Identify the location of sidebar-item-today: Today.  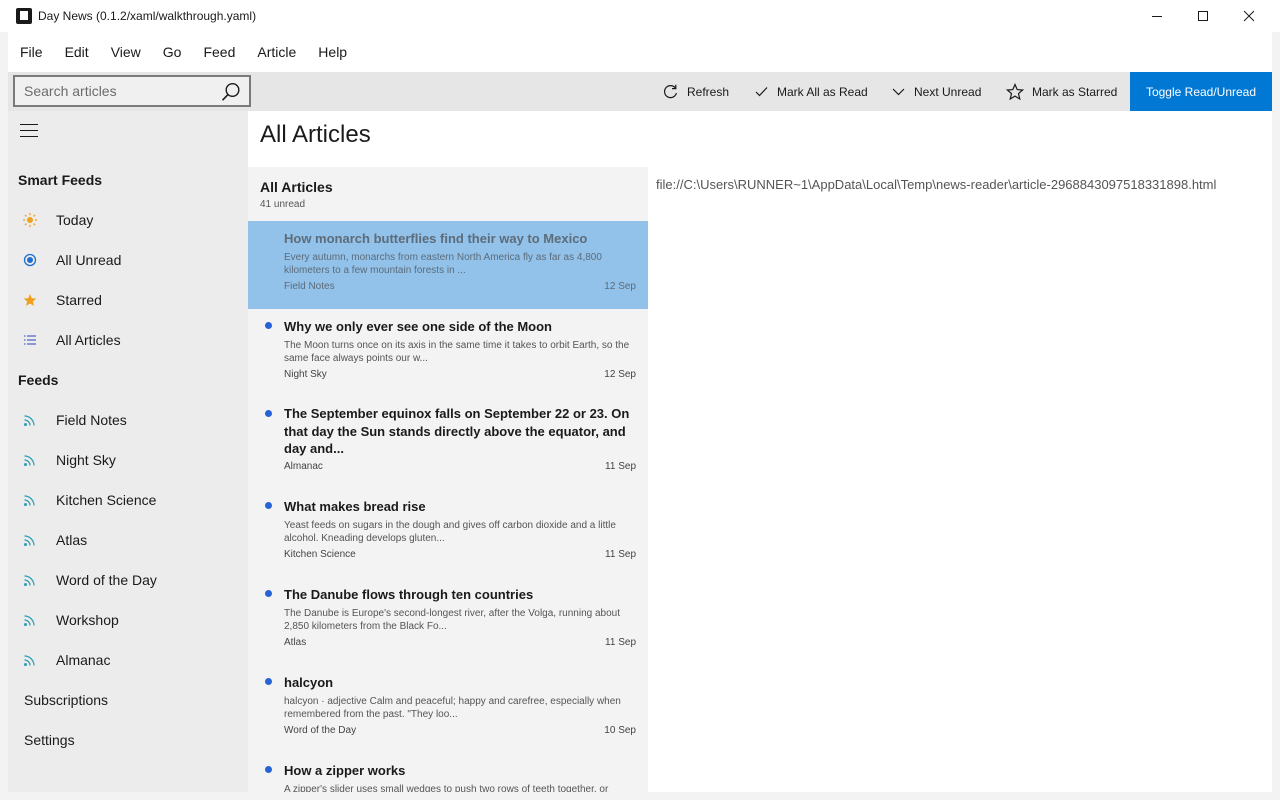
(128, 220).